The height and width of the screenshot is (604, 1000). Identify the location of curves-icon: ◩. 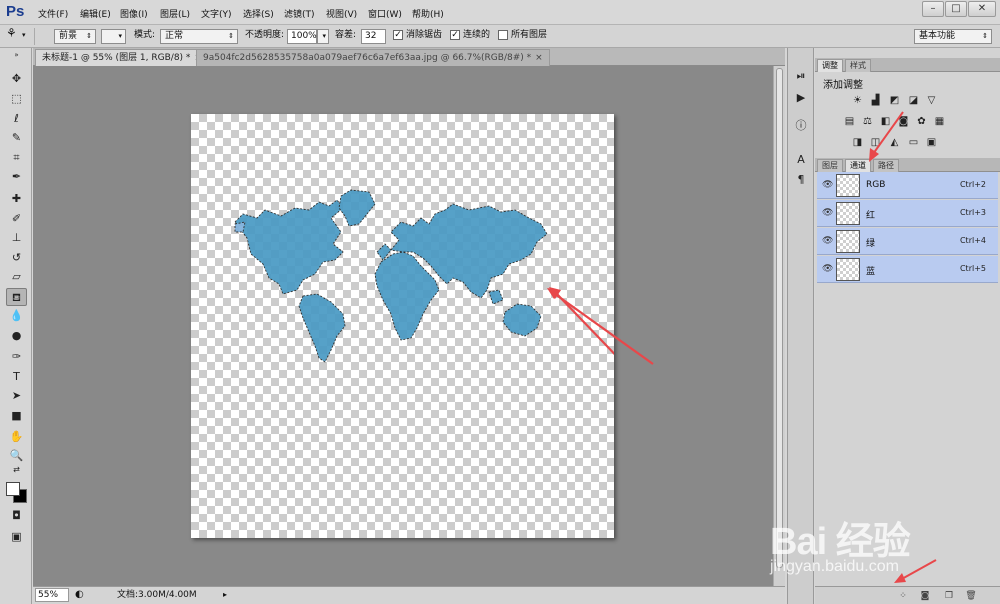
(894, 100).